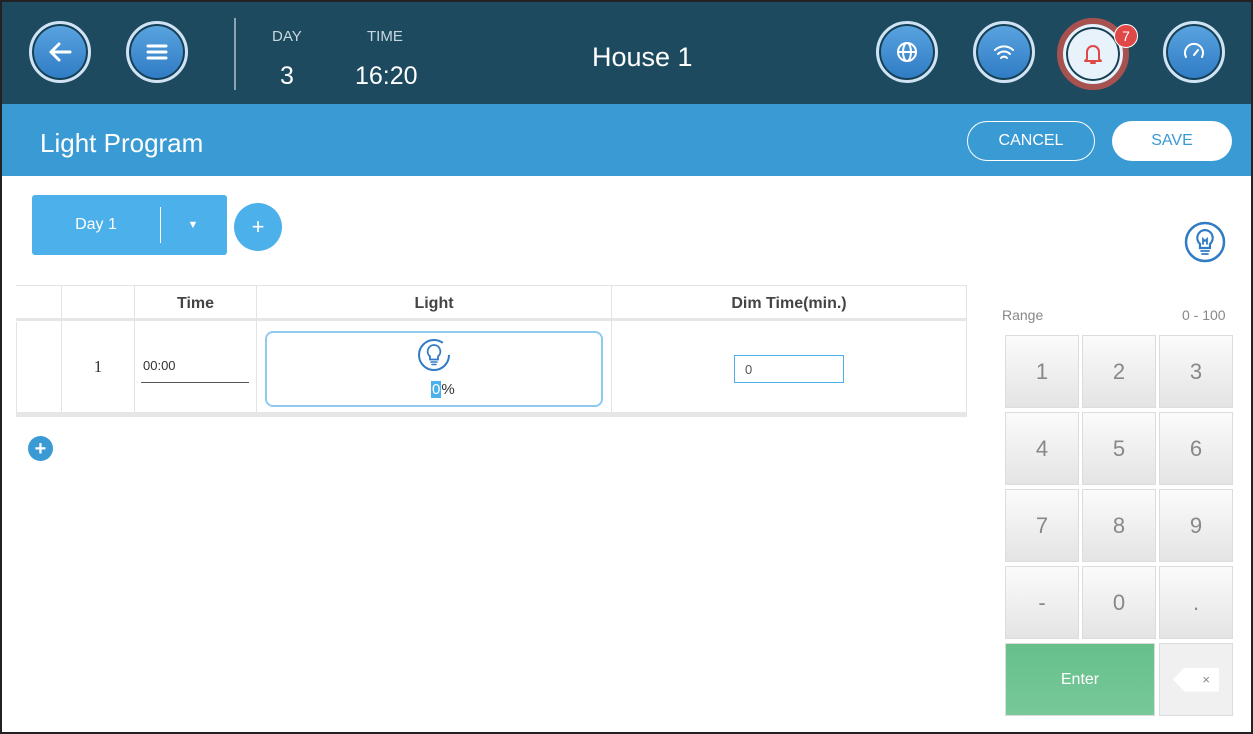 The width and height of the screenshot is (1253, 734). I want to click on keypad-key-8: 8, so click(1119, 525).